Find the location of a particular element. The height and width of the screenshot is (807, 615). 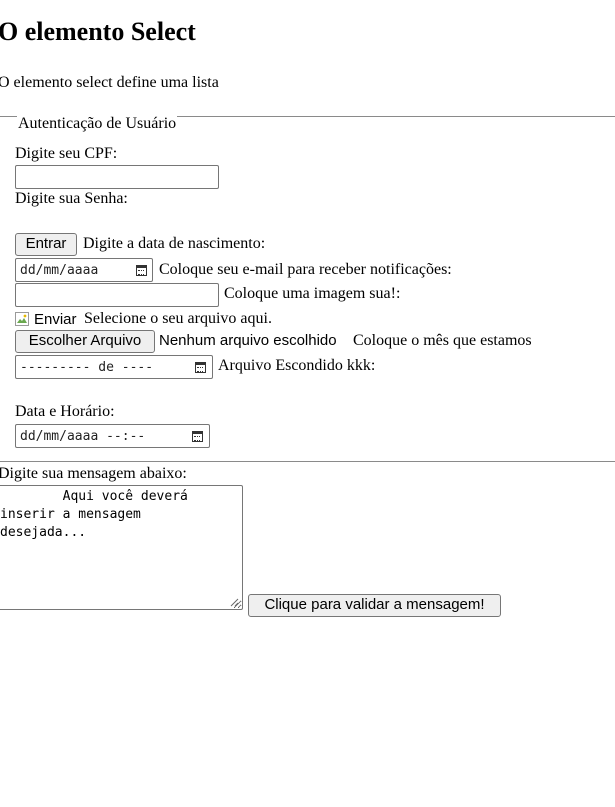

datetime-input: dd/mm/aaaa --:-- is located at coordinates (112, 436).